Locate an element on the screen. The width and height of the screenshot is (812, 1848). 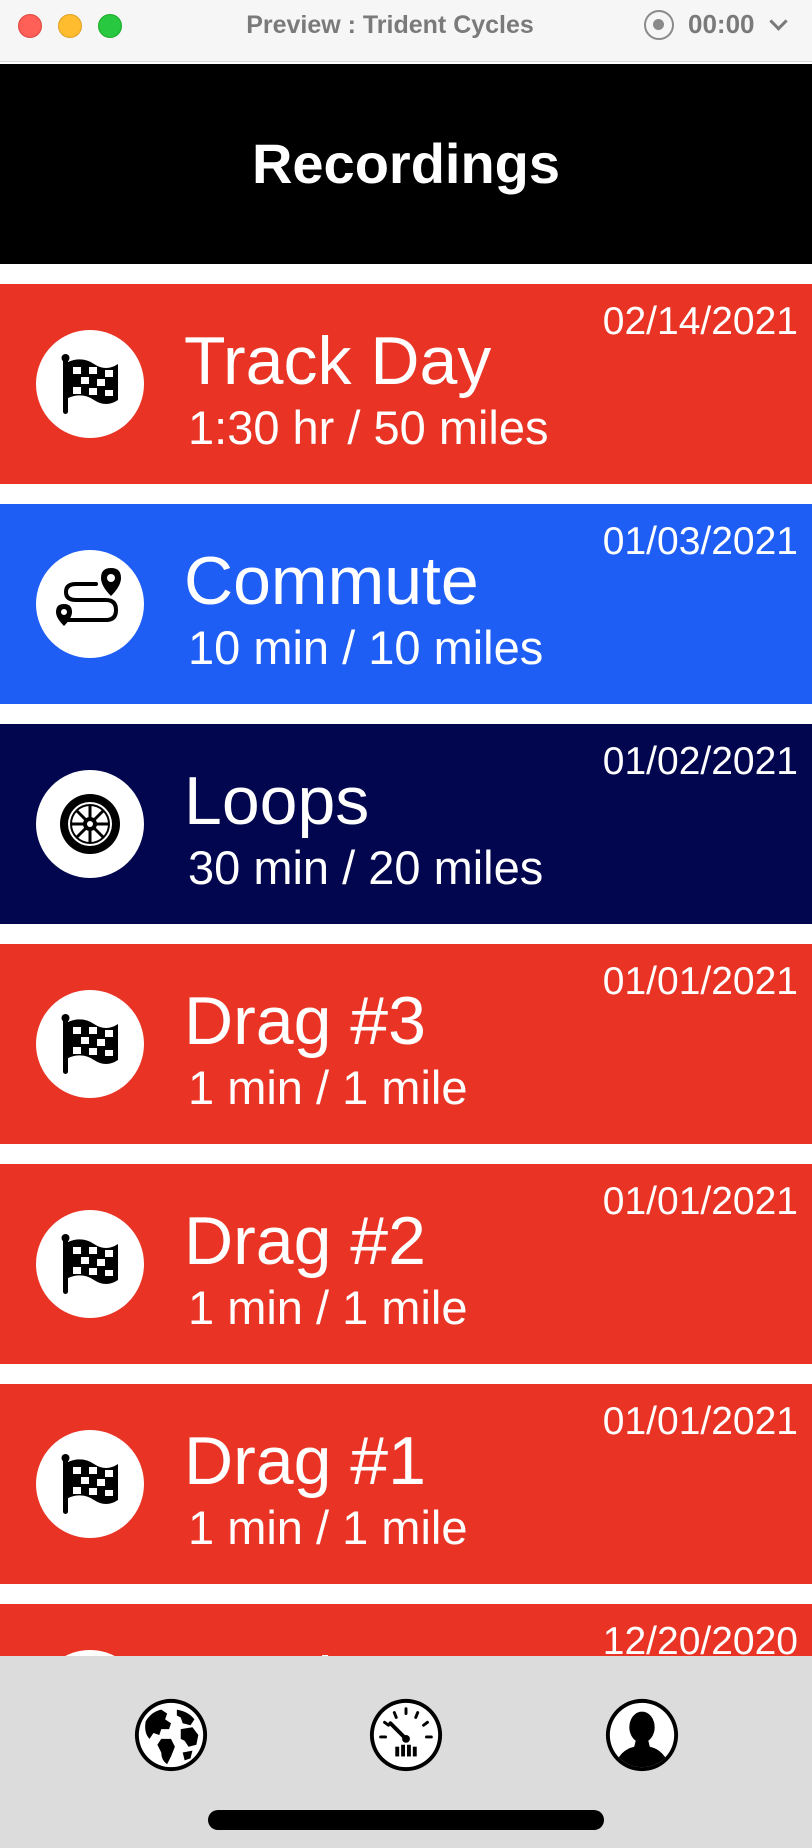
window-titlebar: Preview : Trident Cycles 00:00 is located at coordinates (406, 31).